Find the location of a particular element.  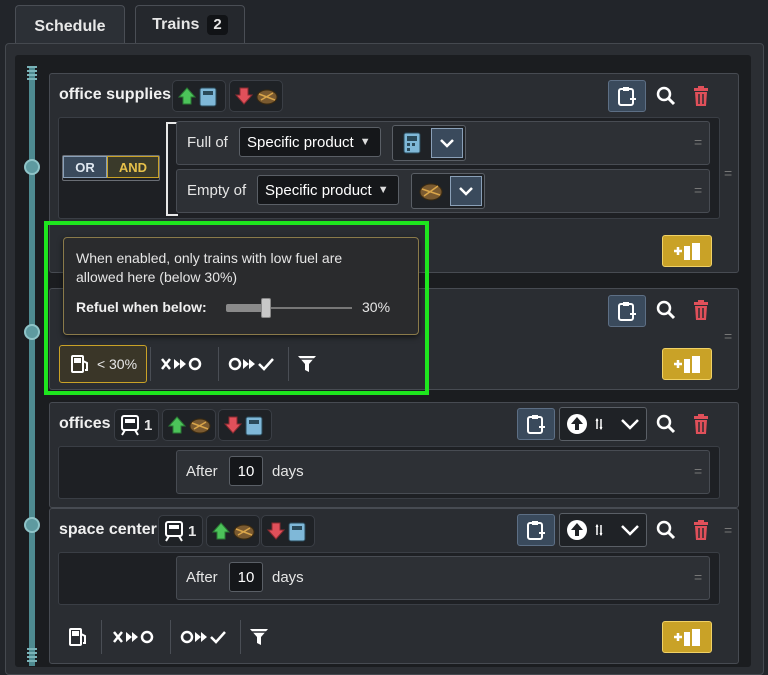

or-option: OR is located at coordinates (85, 167).